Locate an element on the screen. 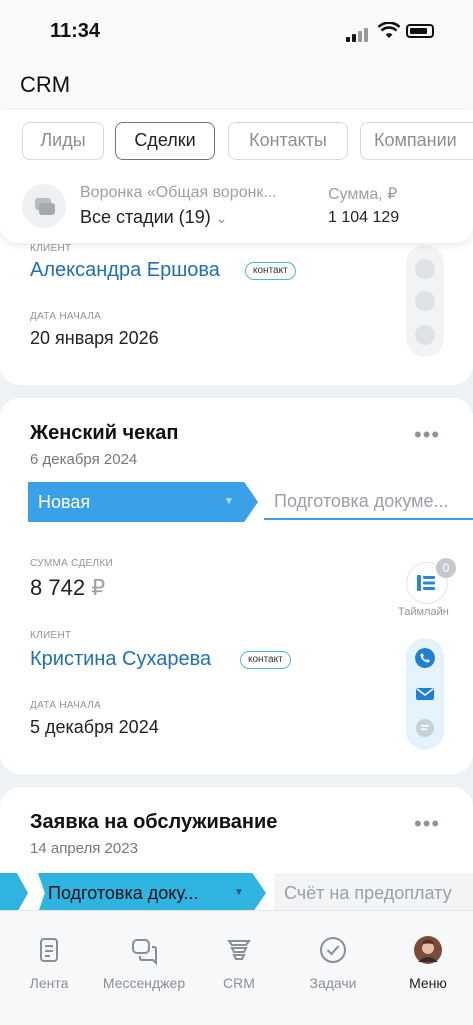 The height and width of the screenshot is (1025, 473). timeline-icon is located at coordinates (426, 583).